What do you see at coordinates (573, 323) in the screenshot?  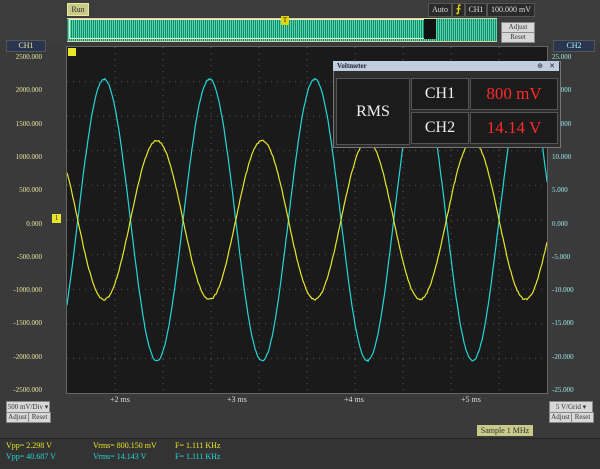 I see `ch2-y-tick-label: -15.000` at bounding box center [573, 323].